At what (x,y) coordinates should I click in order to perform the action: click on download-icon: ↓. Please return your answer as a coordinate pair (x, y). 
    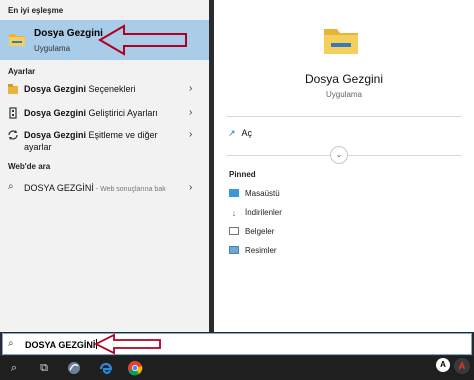
    Looking at the image, I should click on (234, 213).